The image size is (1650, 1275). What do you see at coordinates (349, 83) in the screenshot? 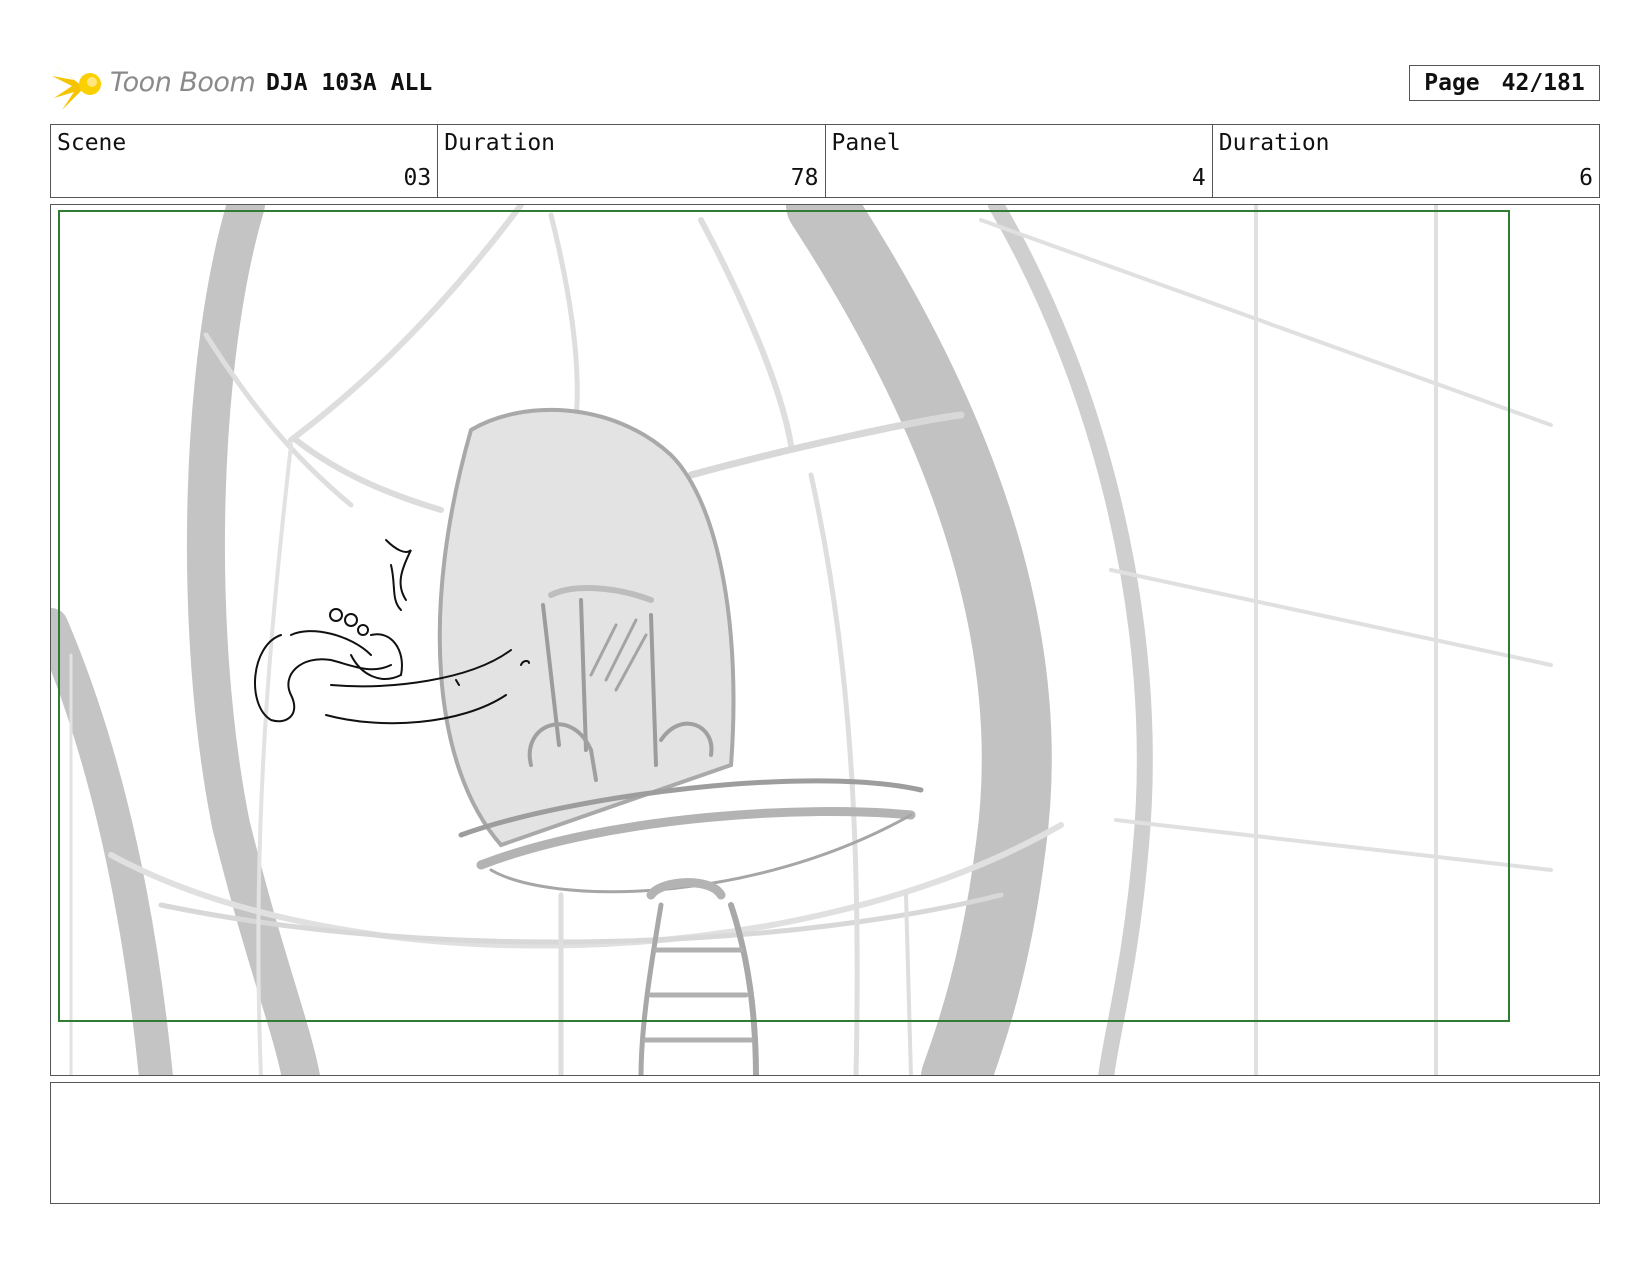
I see `project-title: DJA 103A ALL` at bounding box center [349, 83].